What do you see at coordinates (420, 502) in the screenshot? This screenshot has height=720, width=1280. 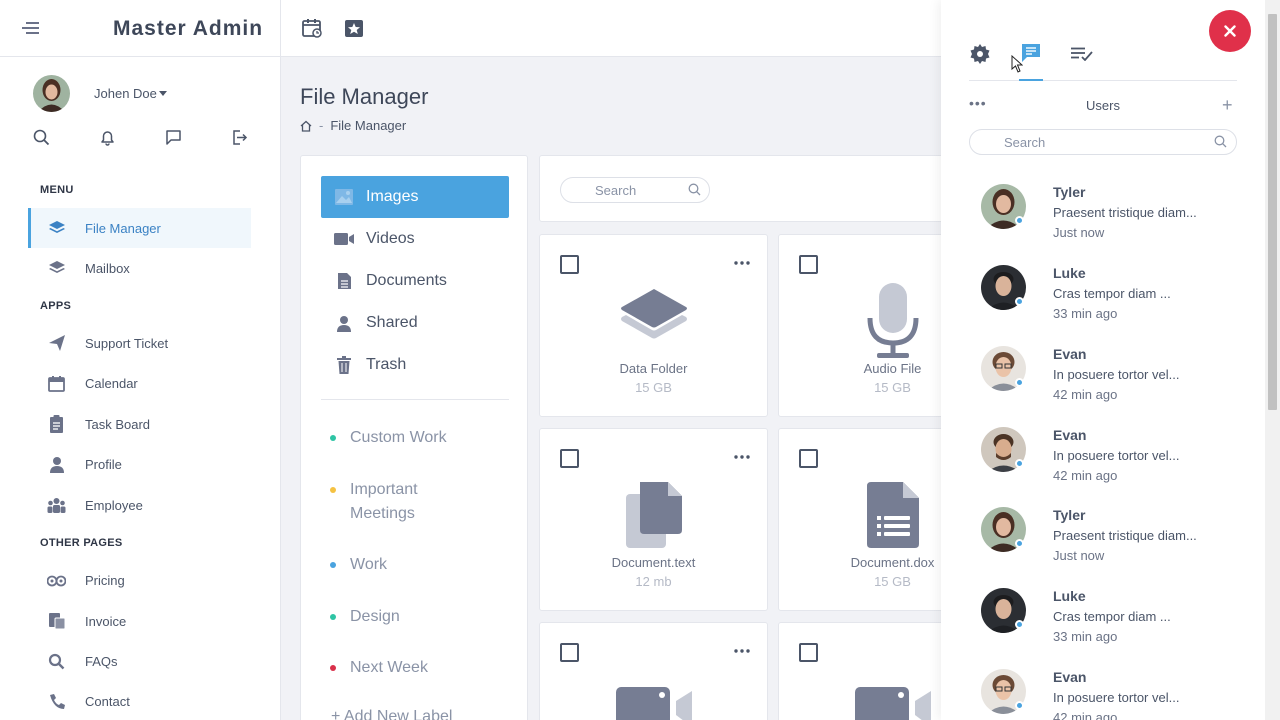 I see `label-important-meetings: Important Meetings` at bounding box center [420, 502].